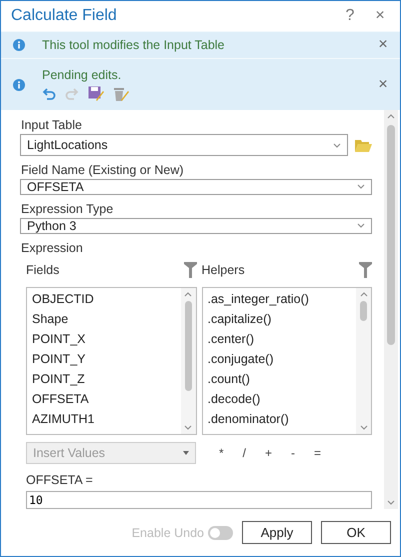 The height and width of the screenshot is (557, 401). I want to click on undo-toggle, so click(220, 533).